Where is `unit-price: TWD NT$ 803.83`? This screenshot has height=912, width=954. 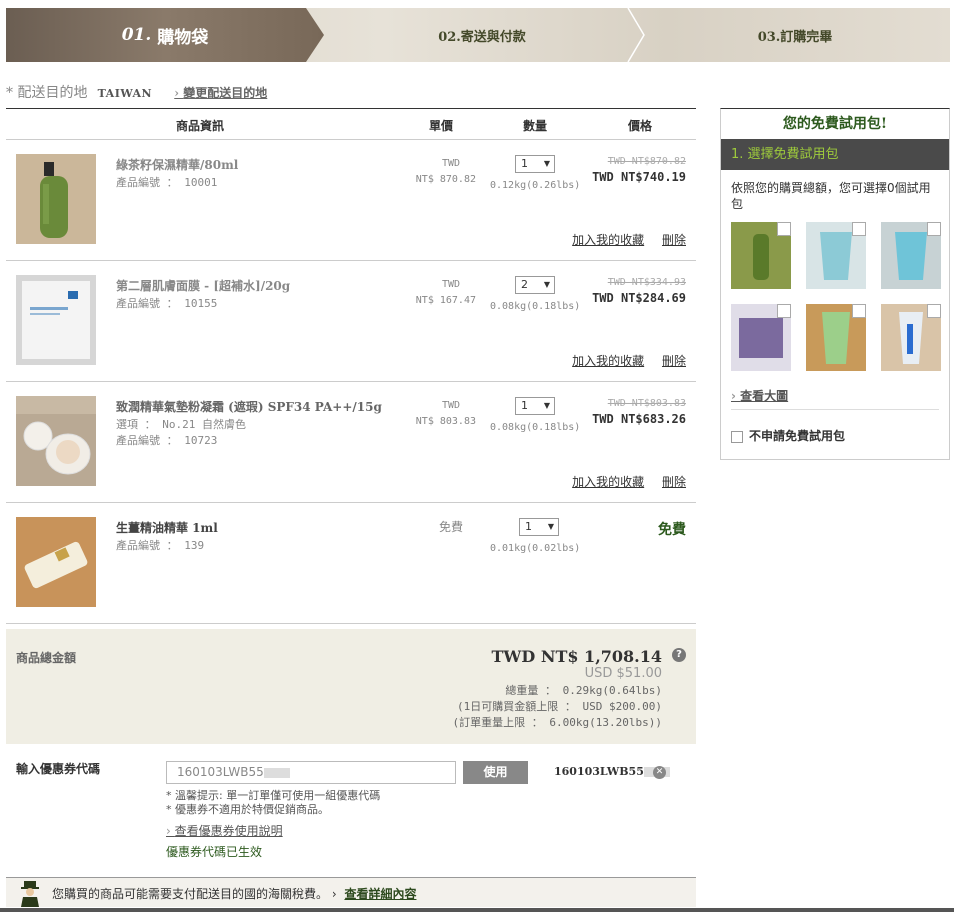 unit-price: TWD NT$ 803.83 is located at coordinates (431, 414).